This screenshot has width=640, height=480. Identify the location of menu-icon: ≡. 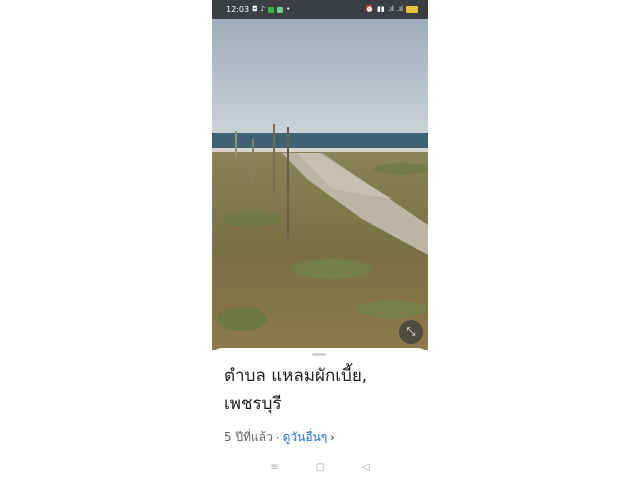
(274, 467).